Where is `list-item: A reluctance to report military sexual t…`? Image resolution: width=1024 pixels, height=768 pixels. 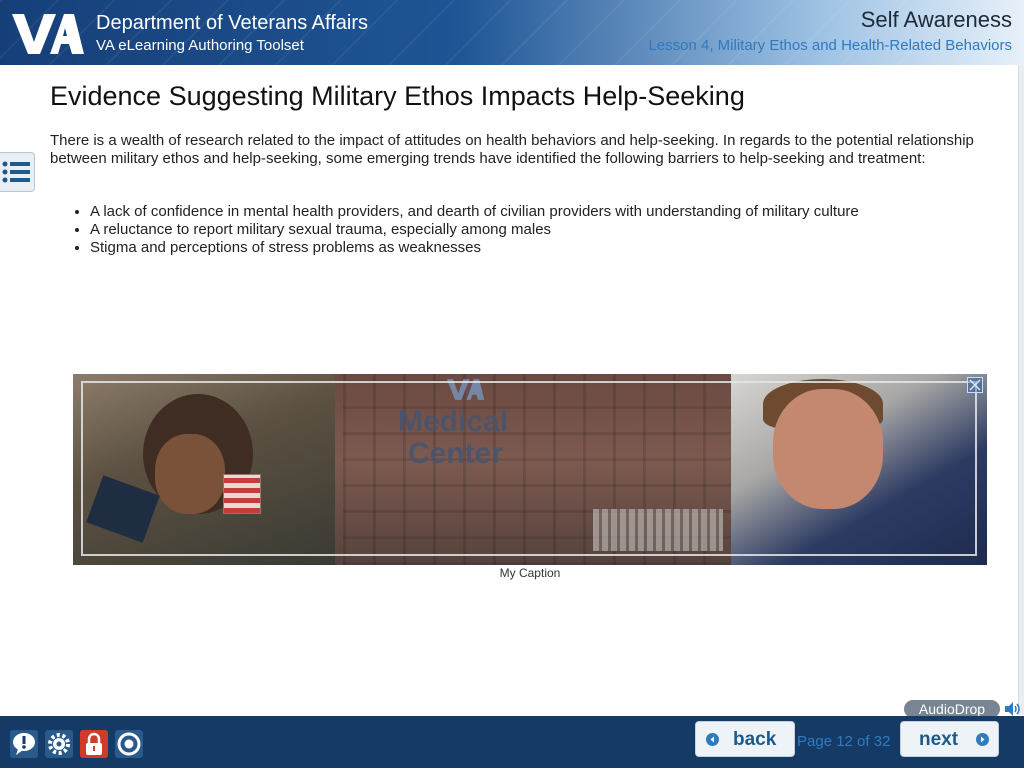 list-item: A reluctance to report military sexual t… is located at coordinates (474, 230).